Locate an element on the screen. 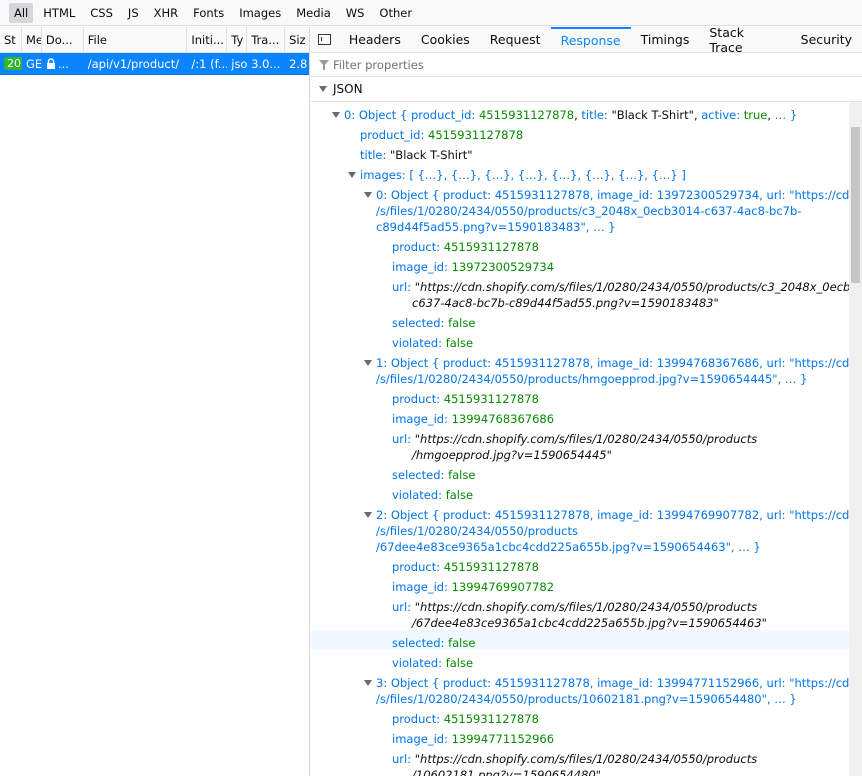  vertical-scrollbar is located at coordinates (855, 439).